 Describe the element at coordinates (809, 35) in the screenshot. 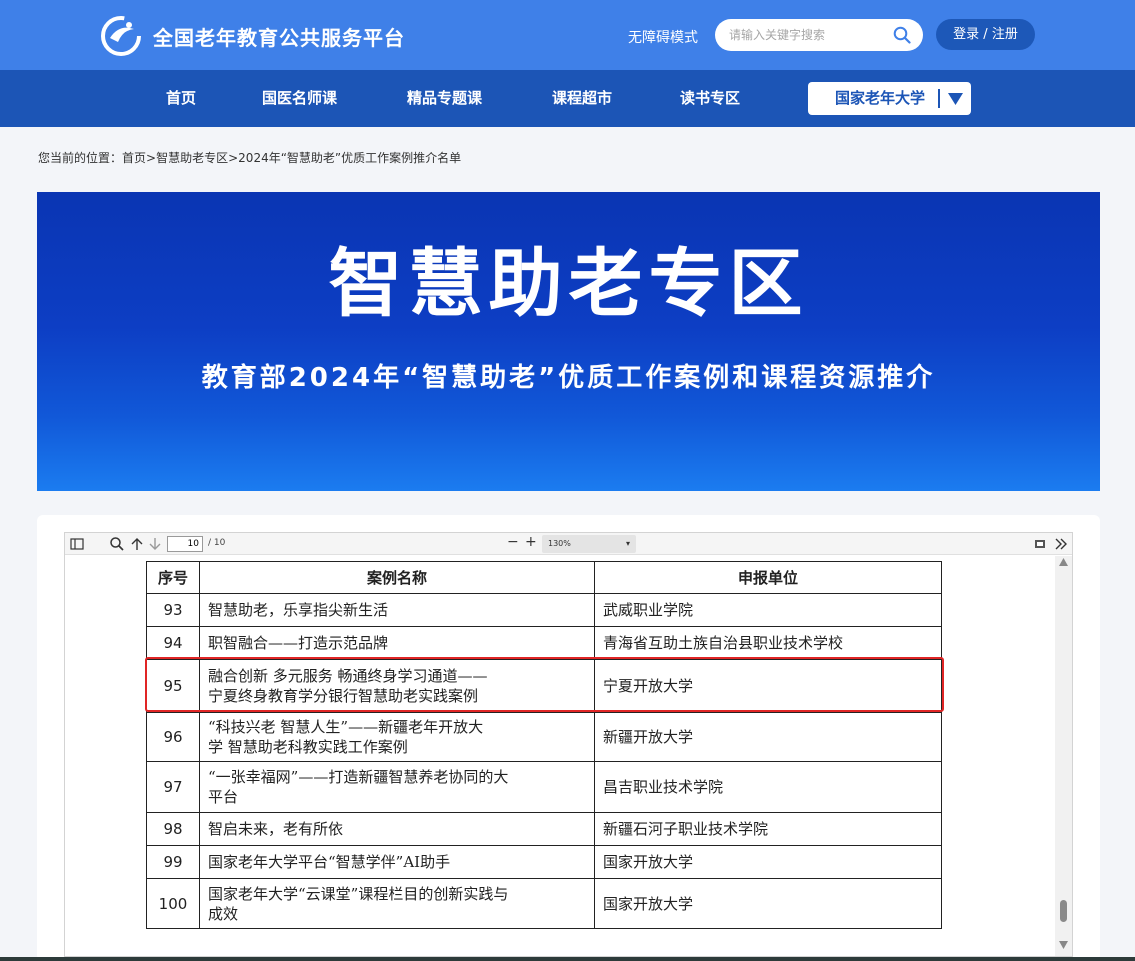

I see `search-input` at that location.